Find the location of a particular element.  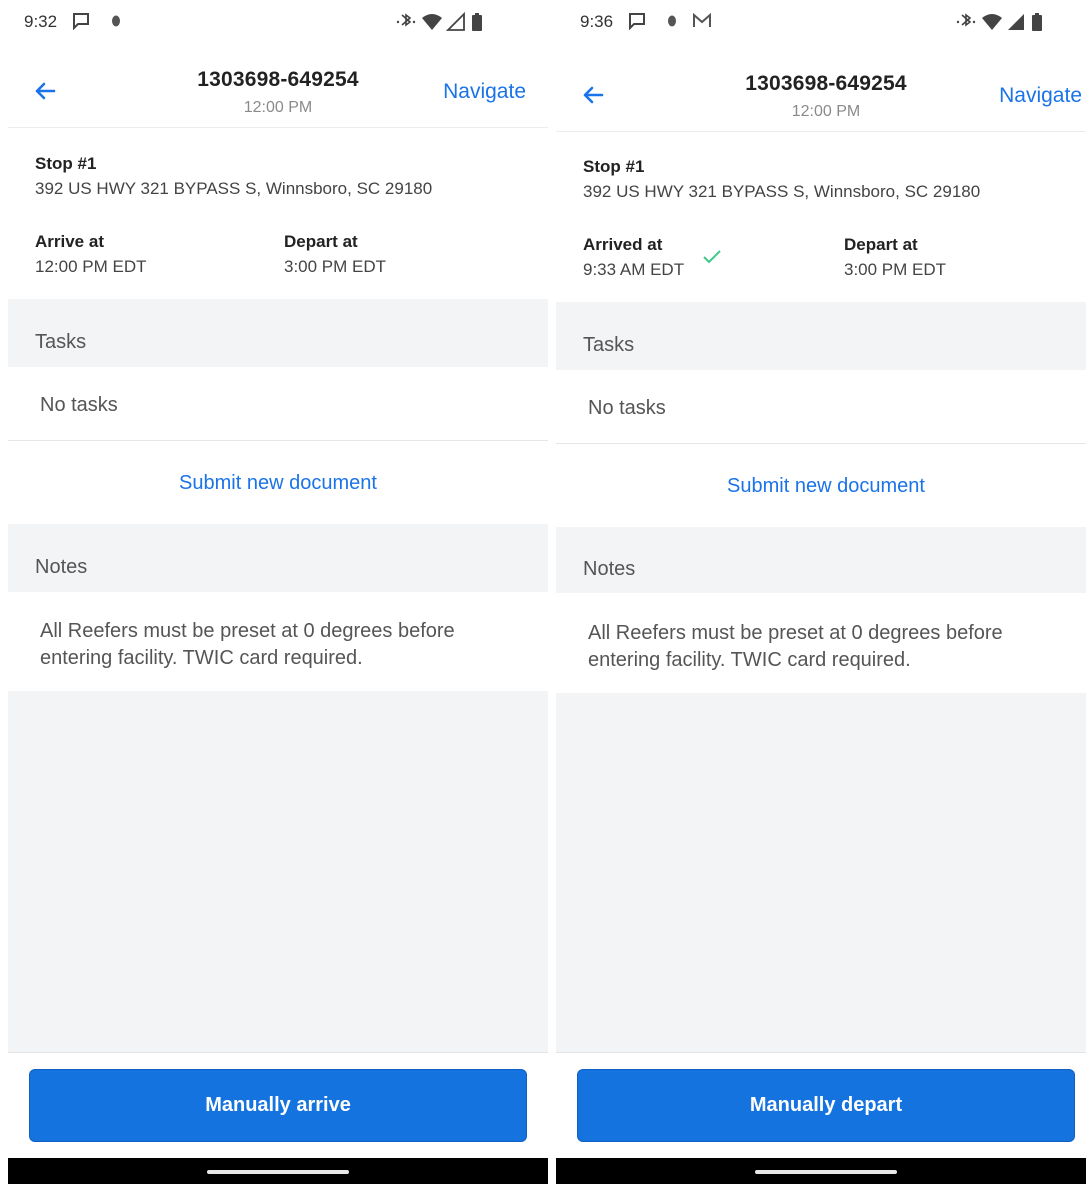

gmail-icon is located at coordinates (702, 20).